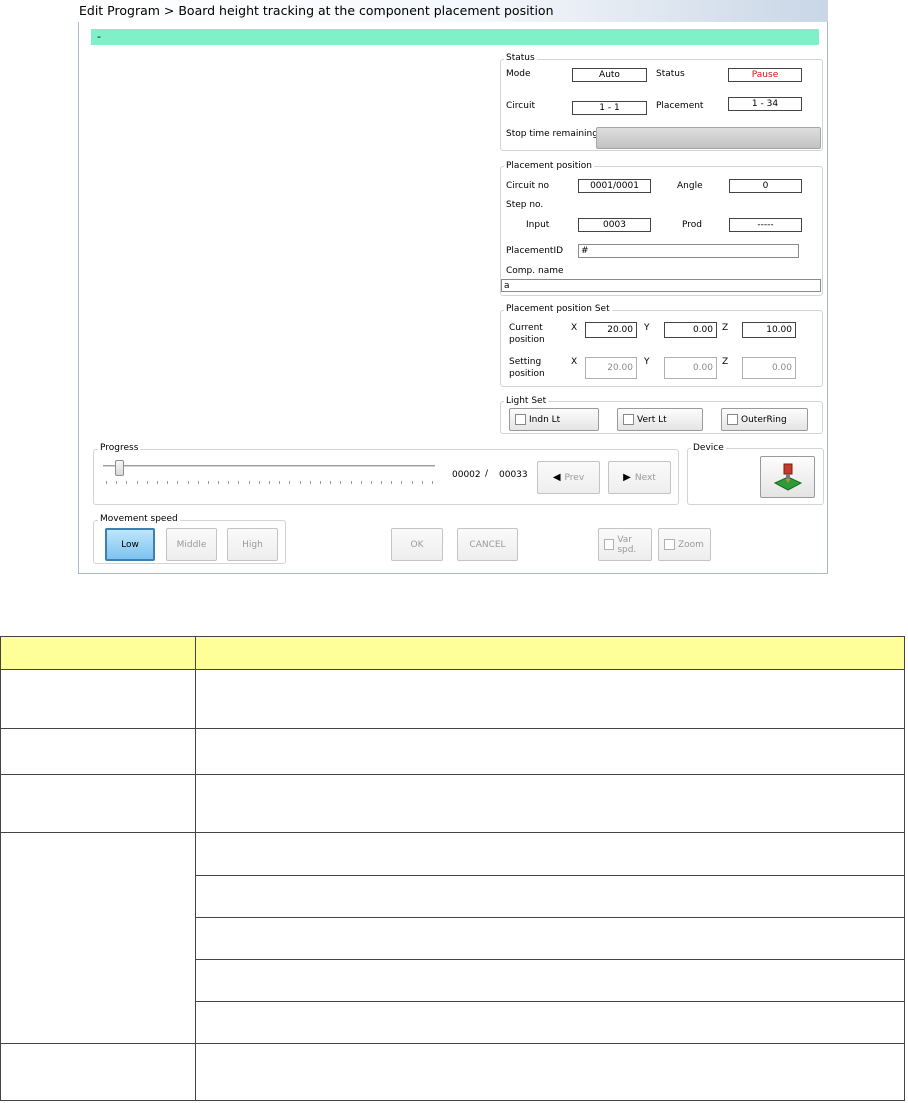 Image resolution: width=908 pixels, height=1103 pixels. What do you see at coordinates (611, 368) in the screenshot?
I see `setting-x-field: 20.00` at bounding box center [611, 368].